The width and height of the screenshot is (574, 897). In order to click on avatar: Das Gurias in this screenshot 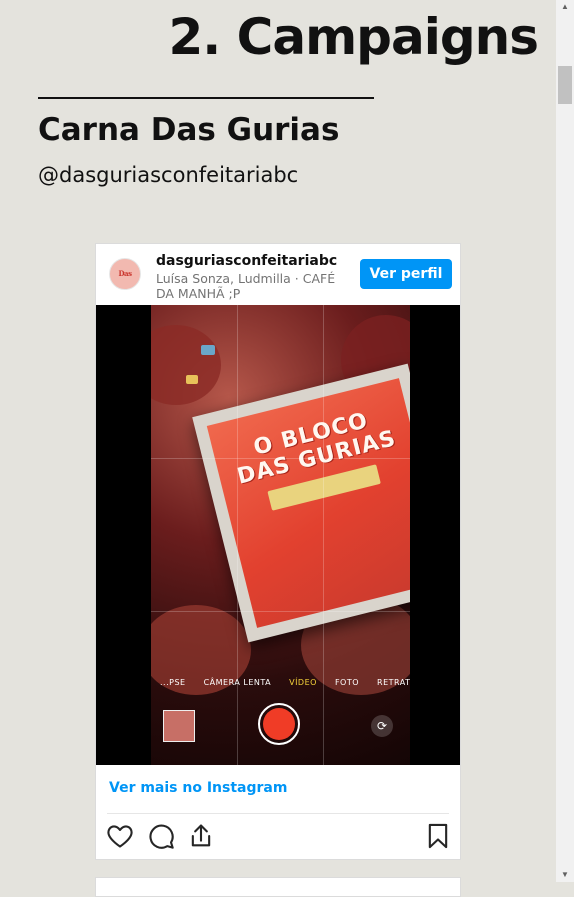, I will do `click(125, 274)`.